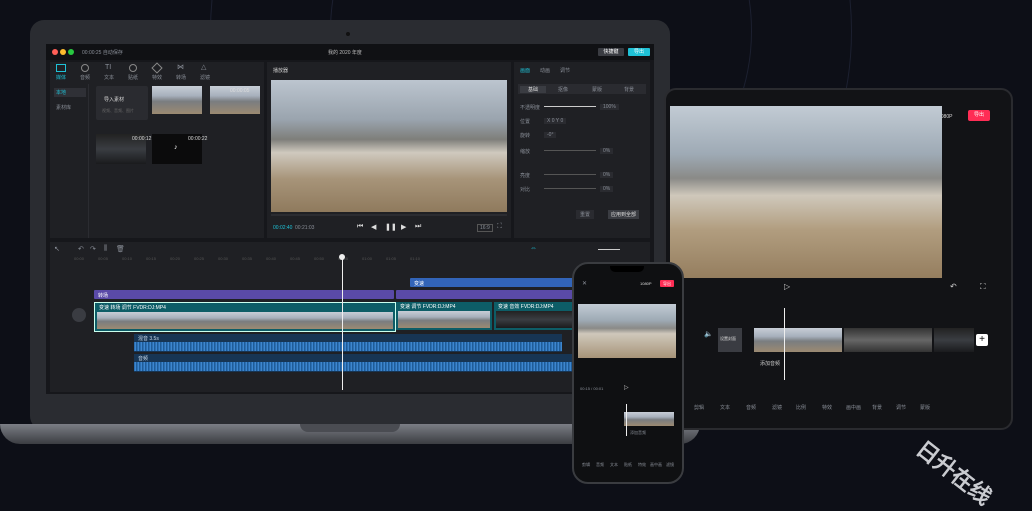  What do you see at coordinates (342, 257) in the screenshot?
I see `playhead-handle` at bounding box center [342, 257].